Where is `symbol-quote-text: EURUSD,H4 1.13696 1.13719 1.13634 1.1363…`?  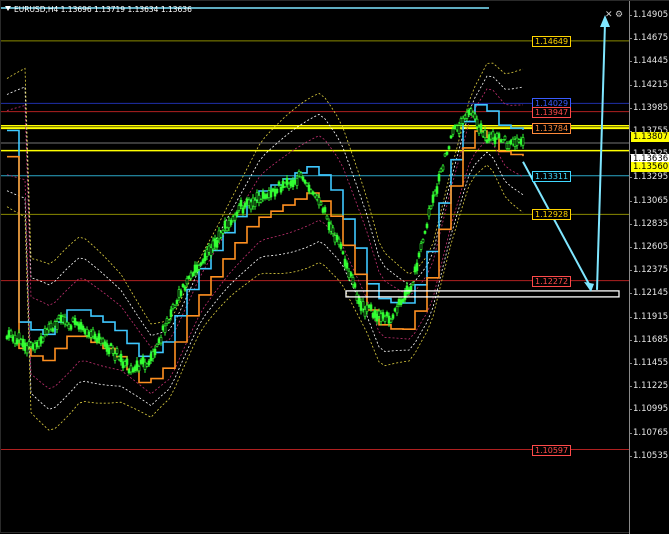
symbol-quote-text: EURUSD,H4 1.13696 1.13719 1.13634 1.1363… is located at coordinates (103, 9).